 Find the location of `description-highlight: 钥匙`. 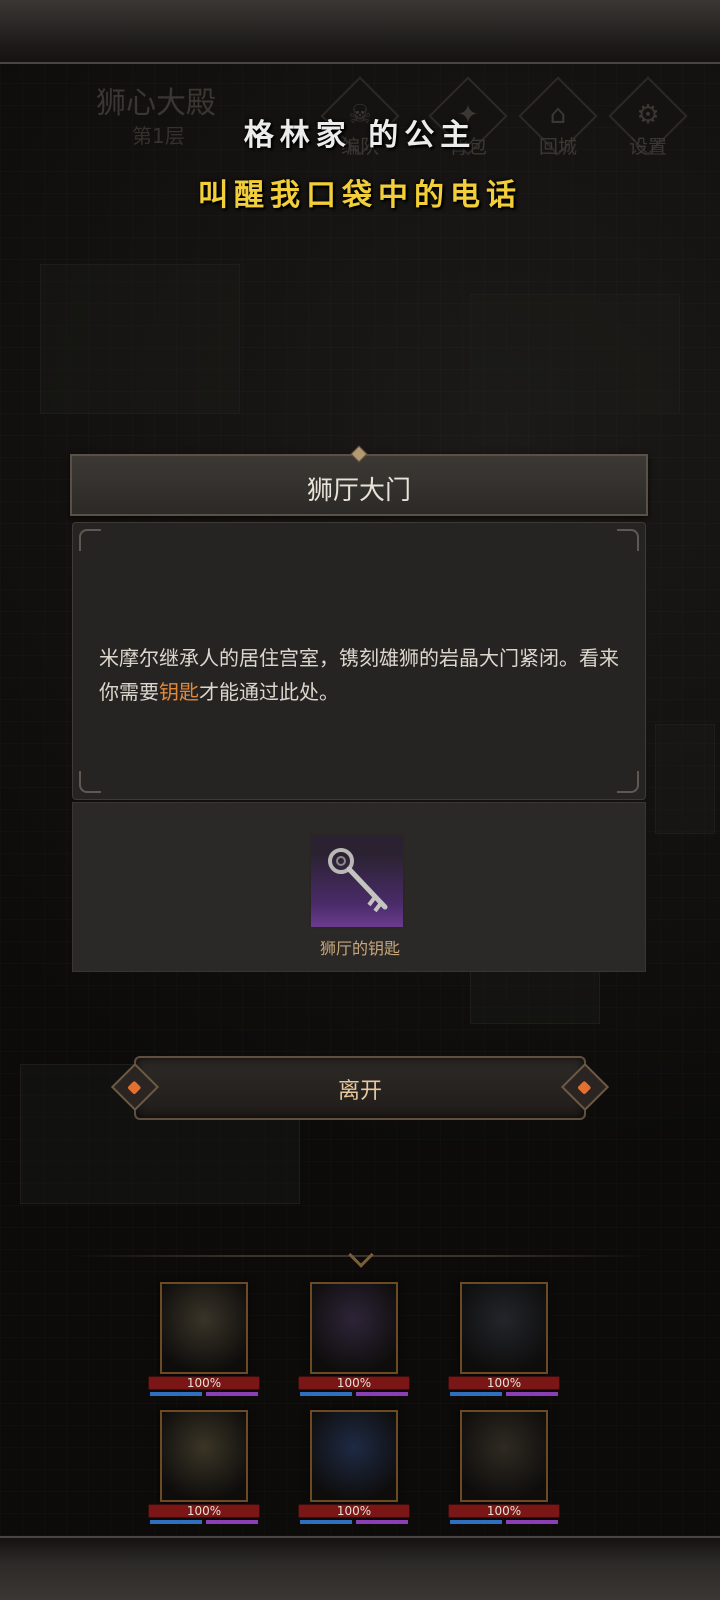

description-highlight: 钥匙 is located at coordinates (179, 692).